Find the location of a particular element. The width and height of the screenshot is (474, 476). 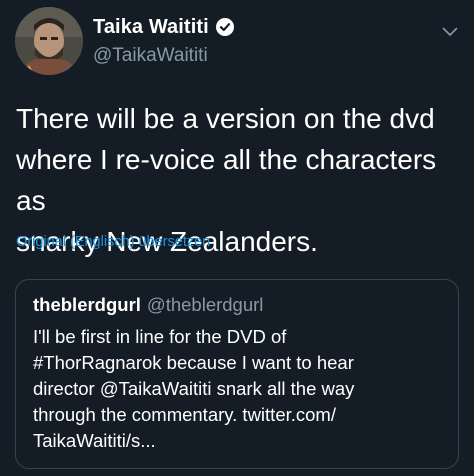

quoted-tweet-header: theblerdgurl @theblerdgurl is located at coordinates (148, 305).